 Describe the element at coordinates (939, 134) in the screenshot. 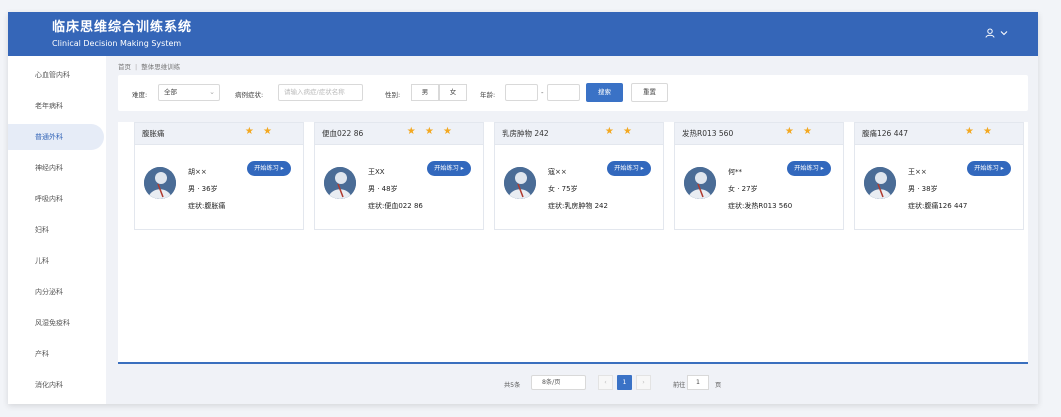

I see `card-header: 腹痛126 447 ★ ★` at that location.